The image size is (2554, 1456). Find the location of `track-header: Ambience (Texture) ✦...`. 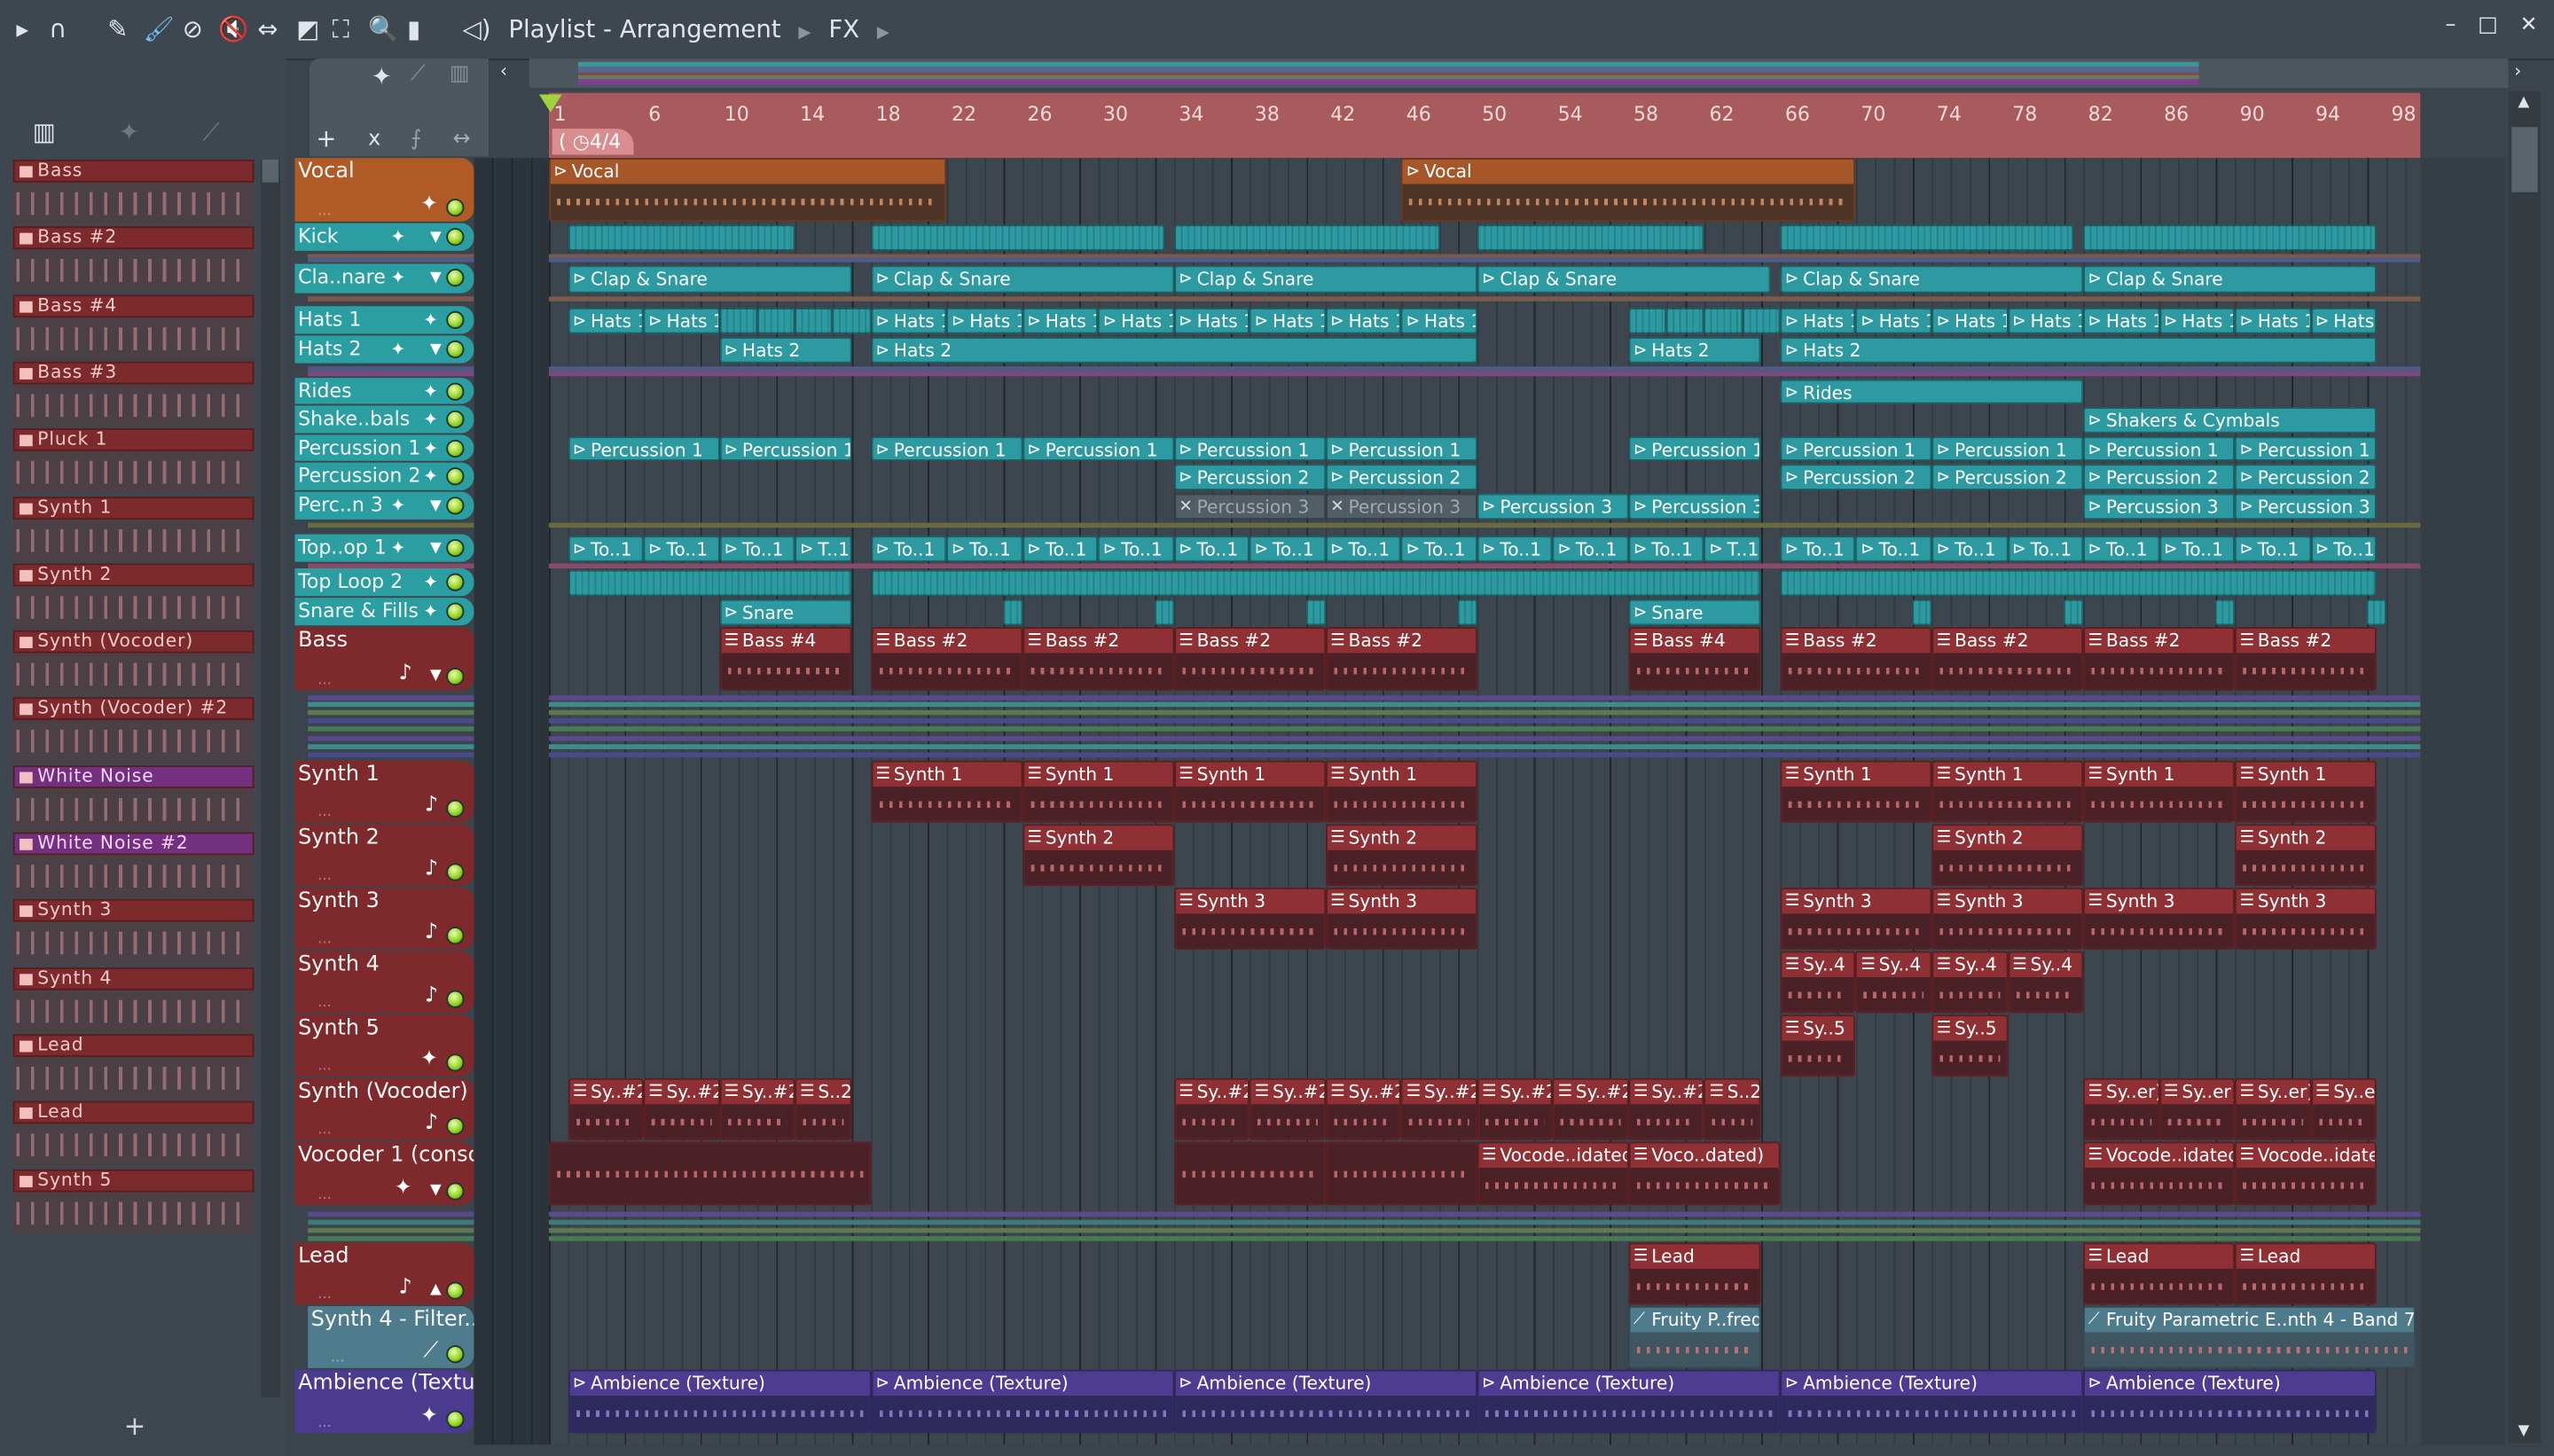

track-header: Ambience (Texture) ✦... is located at coordinates (384, 1401).